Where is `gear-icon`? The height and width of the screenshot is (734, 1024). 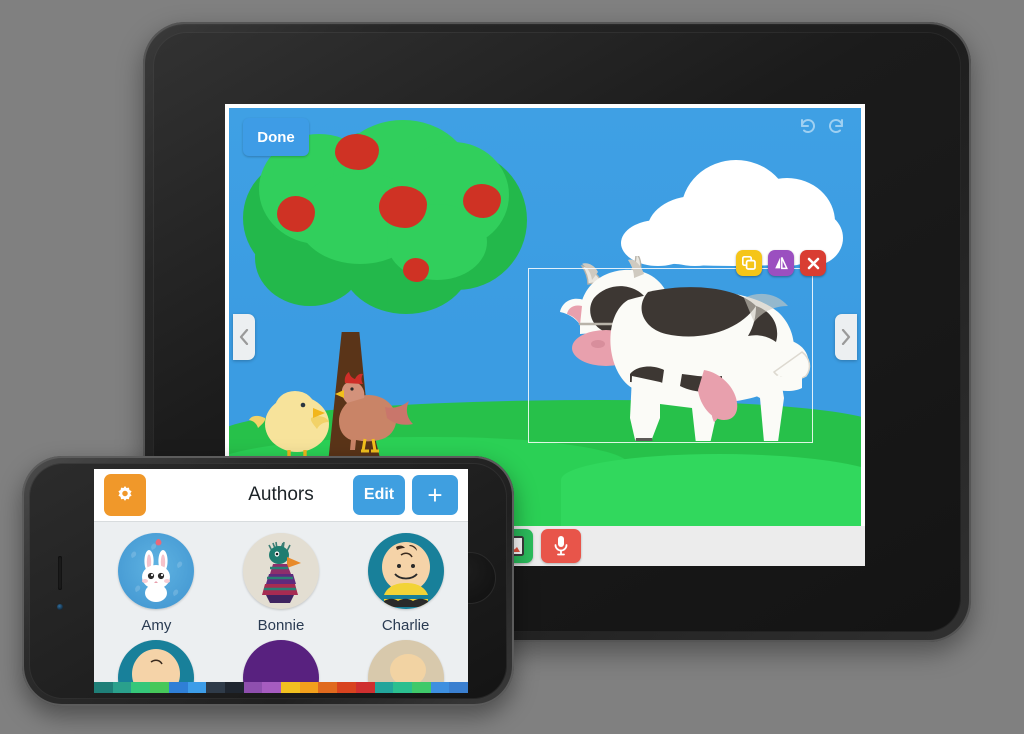
gear-icon is located at coordinates (125, 493).